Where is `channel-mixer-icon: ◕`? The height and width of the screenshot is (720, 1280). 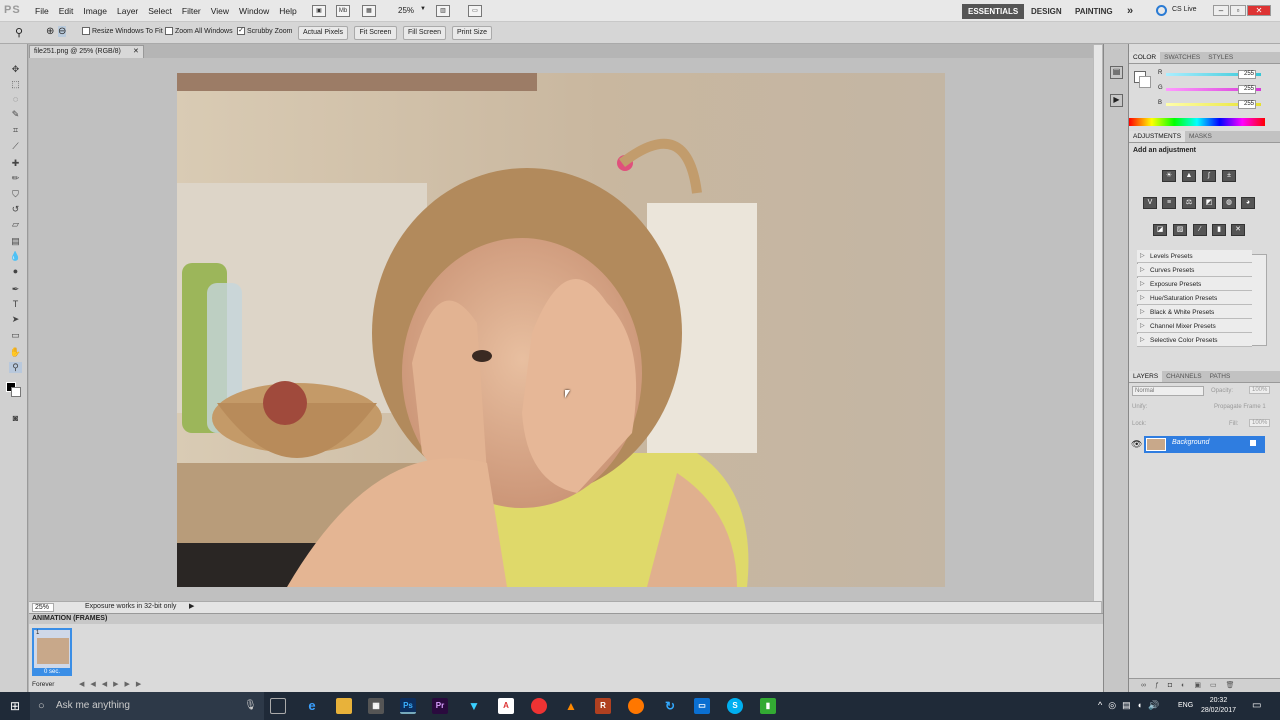 channel-mixer-icon: ◕ is located at coordinates (1248, 203).